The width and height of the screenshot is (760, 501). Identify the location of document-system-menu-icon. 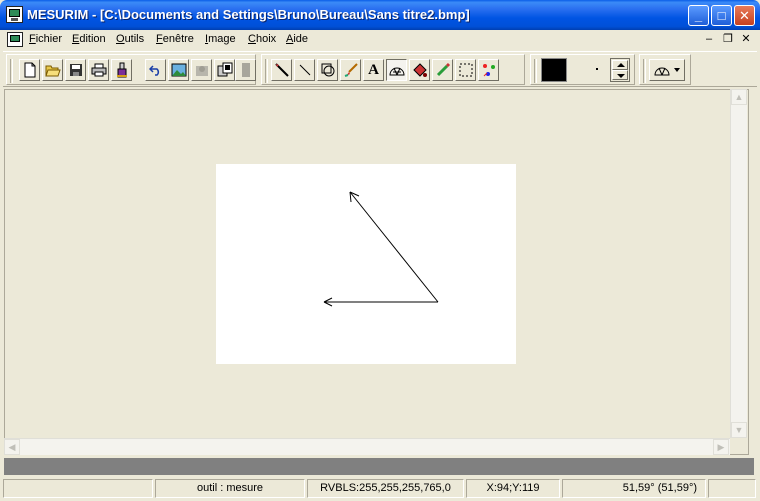
(15, 39).